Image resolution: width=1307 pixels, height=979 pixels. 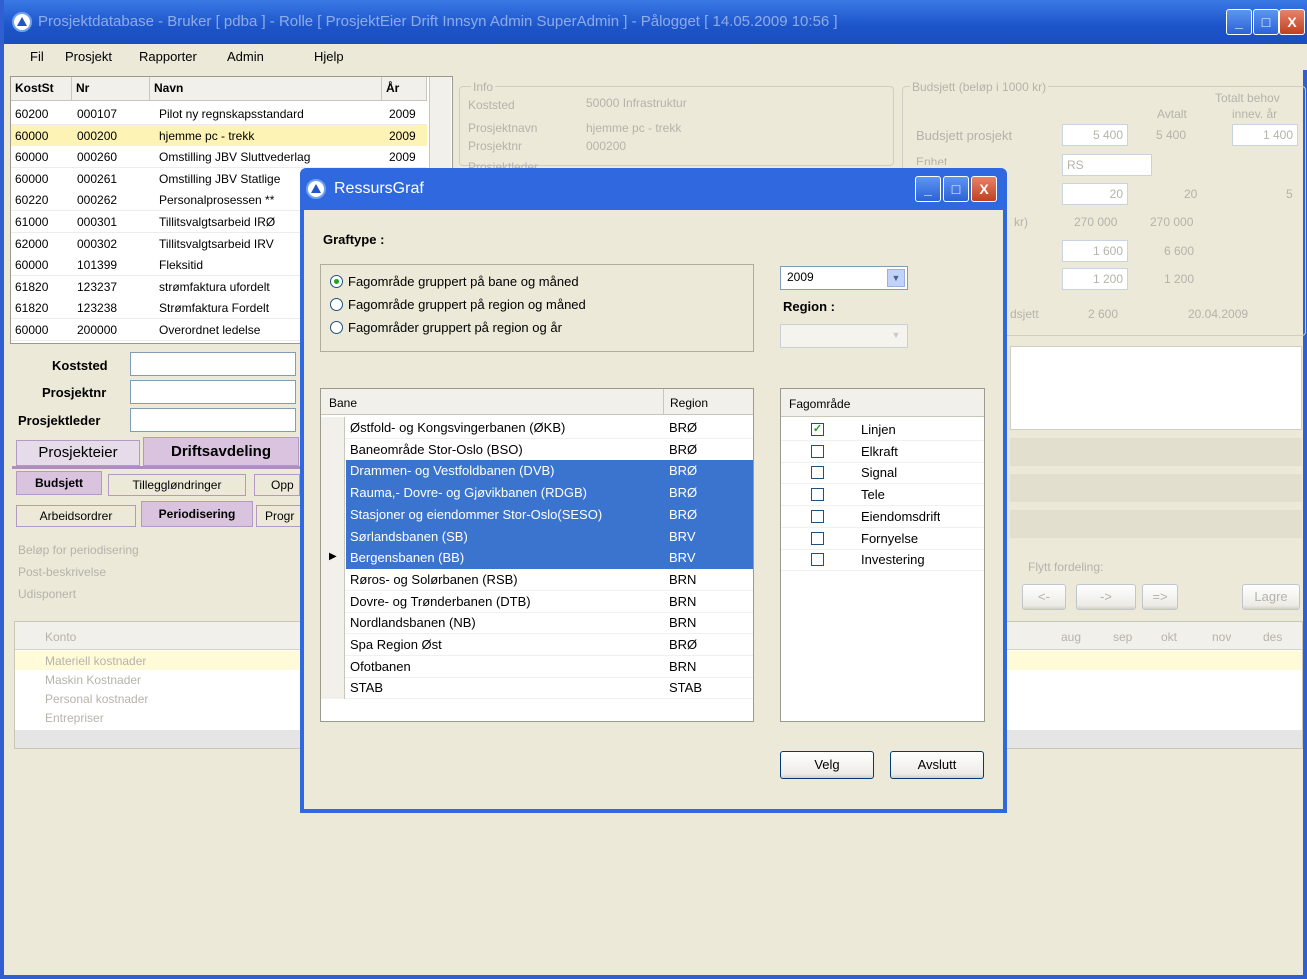 What do you see at coordinates (266, 89) in the screenshot?
I see `col-header-navn: Navn` at bounding box center [266, 89].